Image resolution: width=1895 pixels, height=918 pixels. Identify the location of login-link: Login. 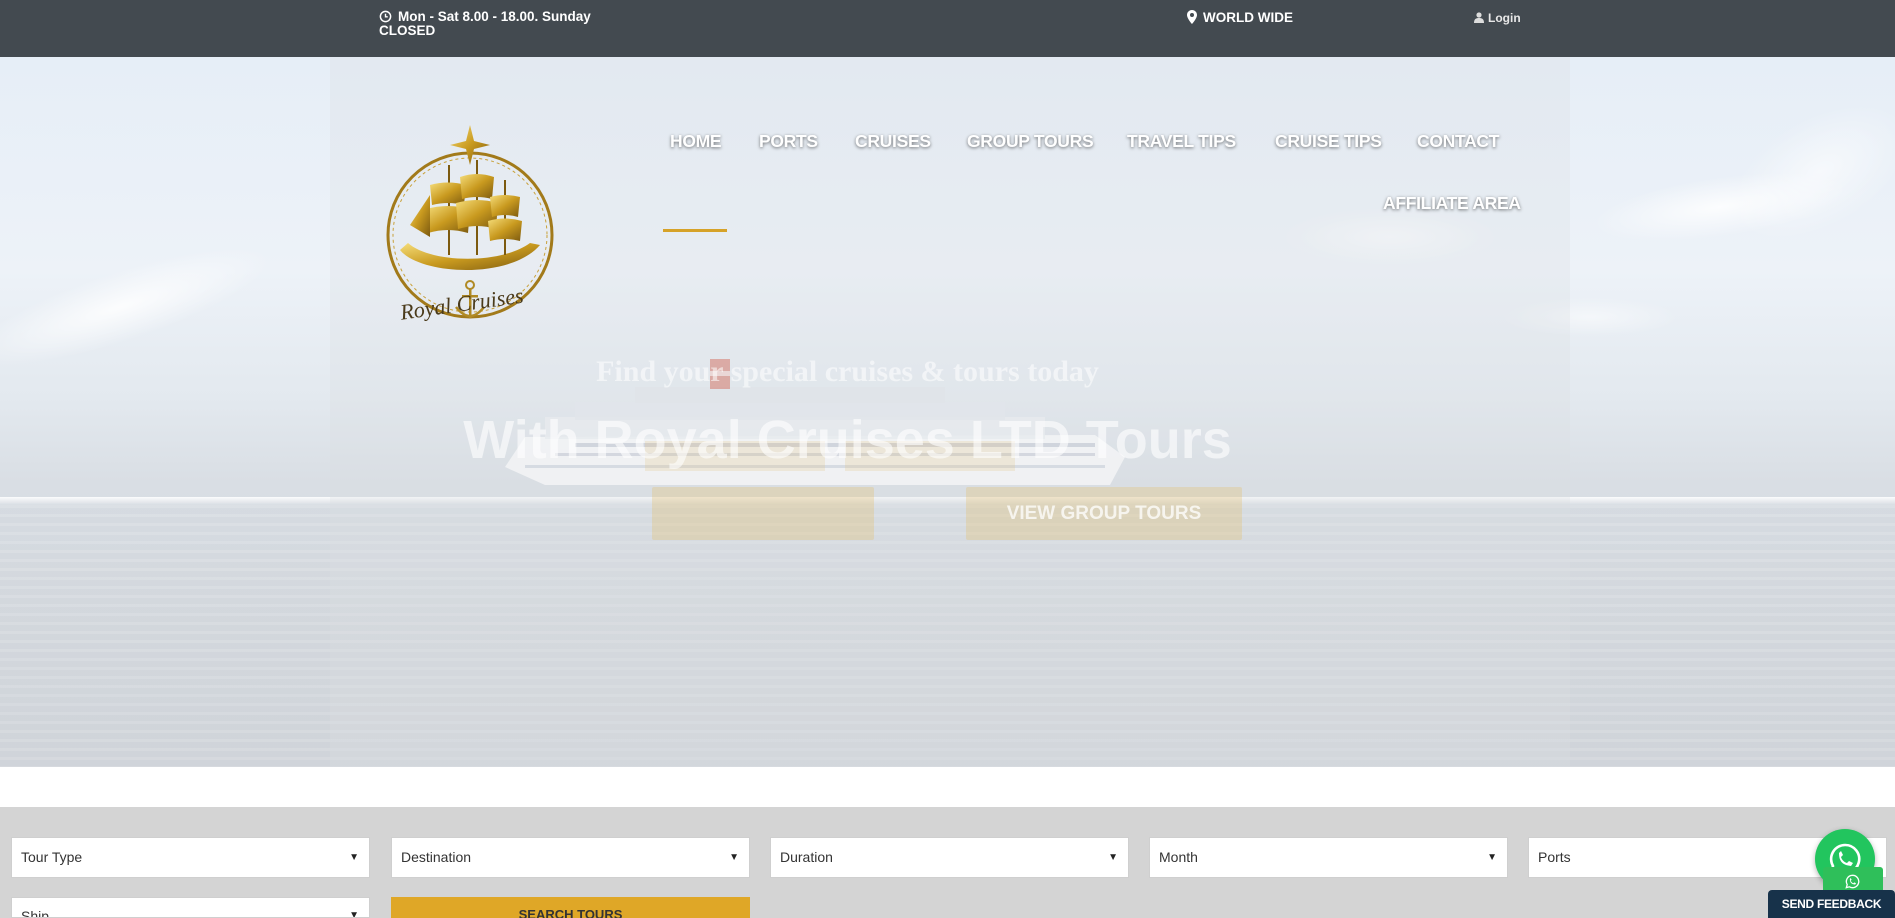
(1497, 18).